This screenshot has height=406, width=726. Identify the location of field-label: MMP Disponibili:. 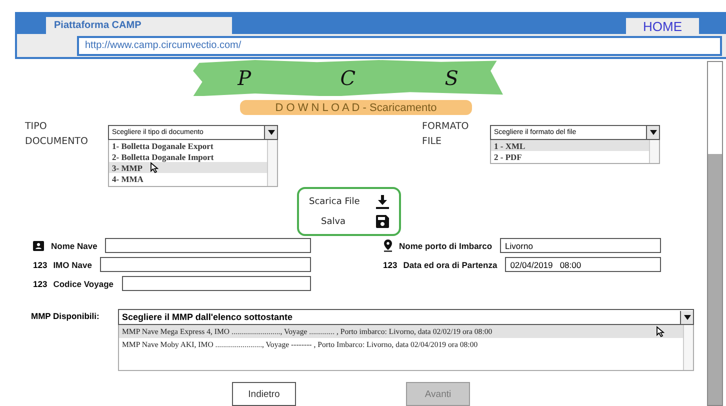
(65, 317).